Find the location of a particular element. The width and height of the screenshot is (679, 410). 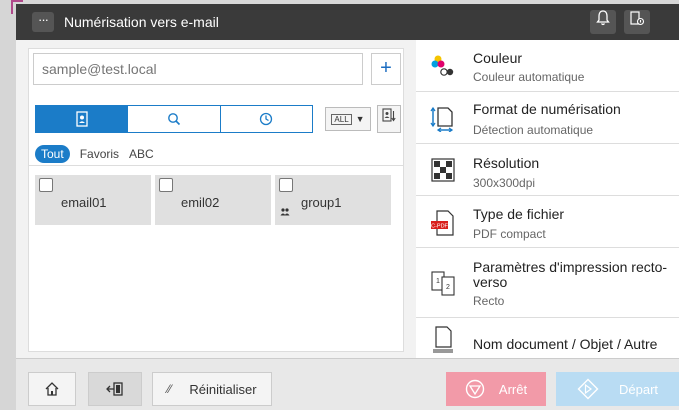

setting-value: Détection automatique is located at coordinates (533, 130).